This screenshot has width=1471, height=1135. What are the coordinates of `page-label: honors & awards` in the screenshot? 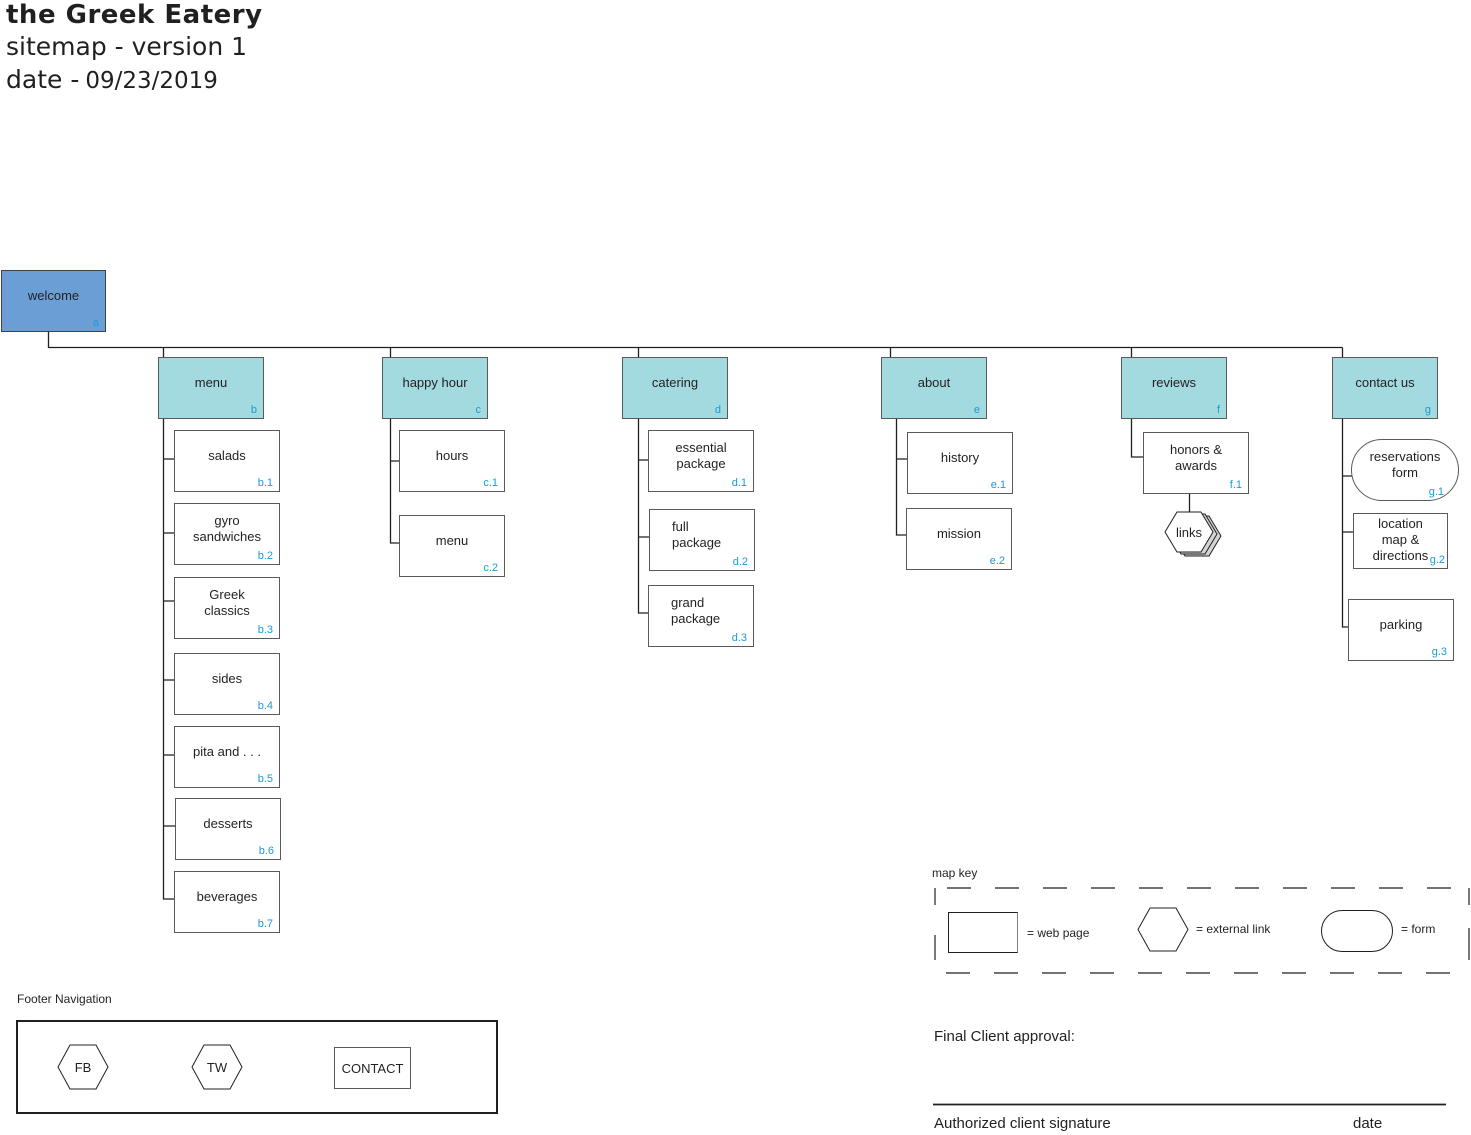 It's located at (1196, 457).